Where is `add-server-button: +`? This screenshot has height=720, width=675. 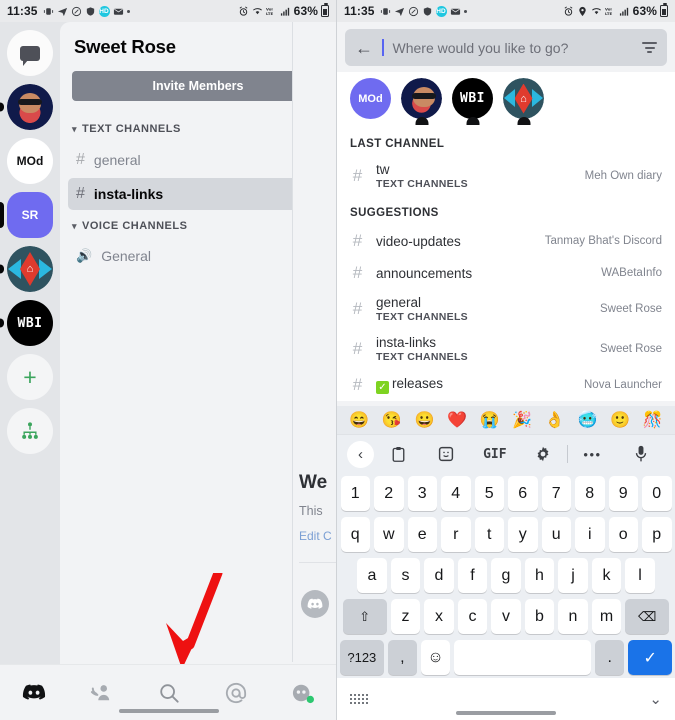
add-server-button: + is located at coordinates (30, 377).